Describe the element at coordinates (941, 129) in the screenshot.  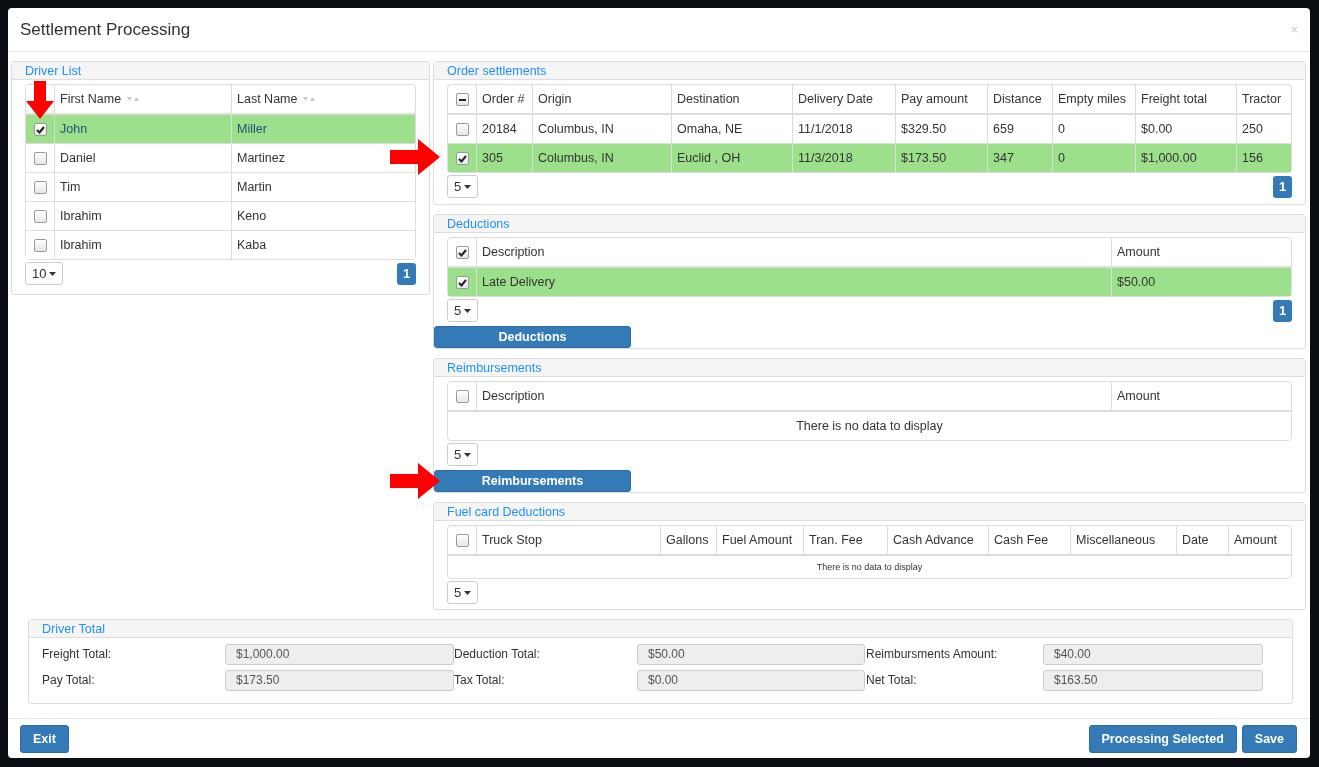
I see `table-cell: $329.50` at that location.